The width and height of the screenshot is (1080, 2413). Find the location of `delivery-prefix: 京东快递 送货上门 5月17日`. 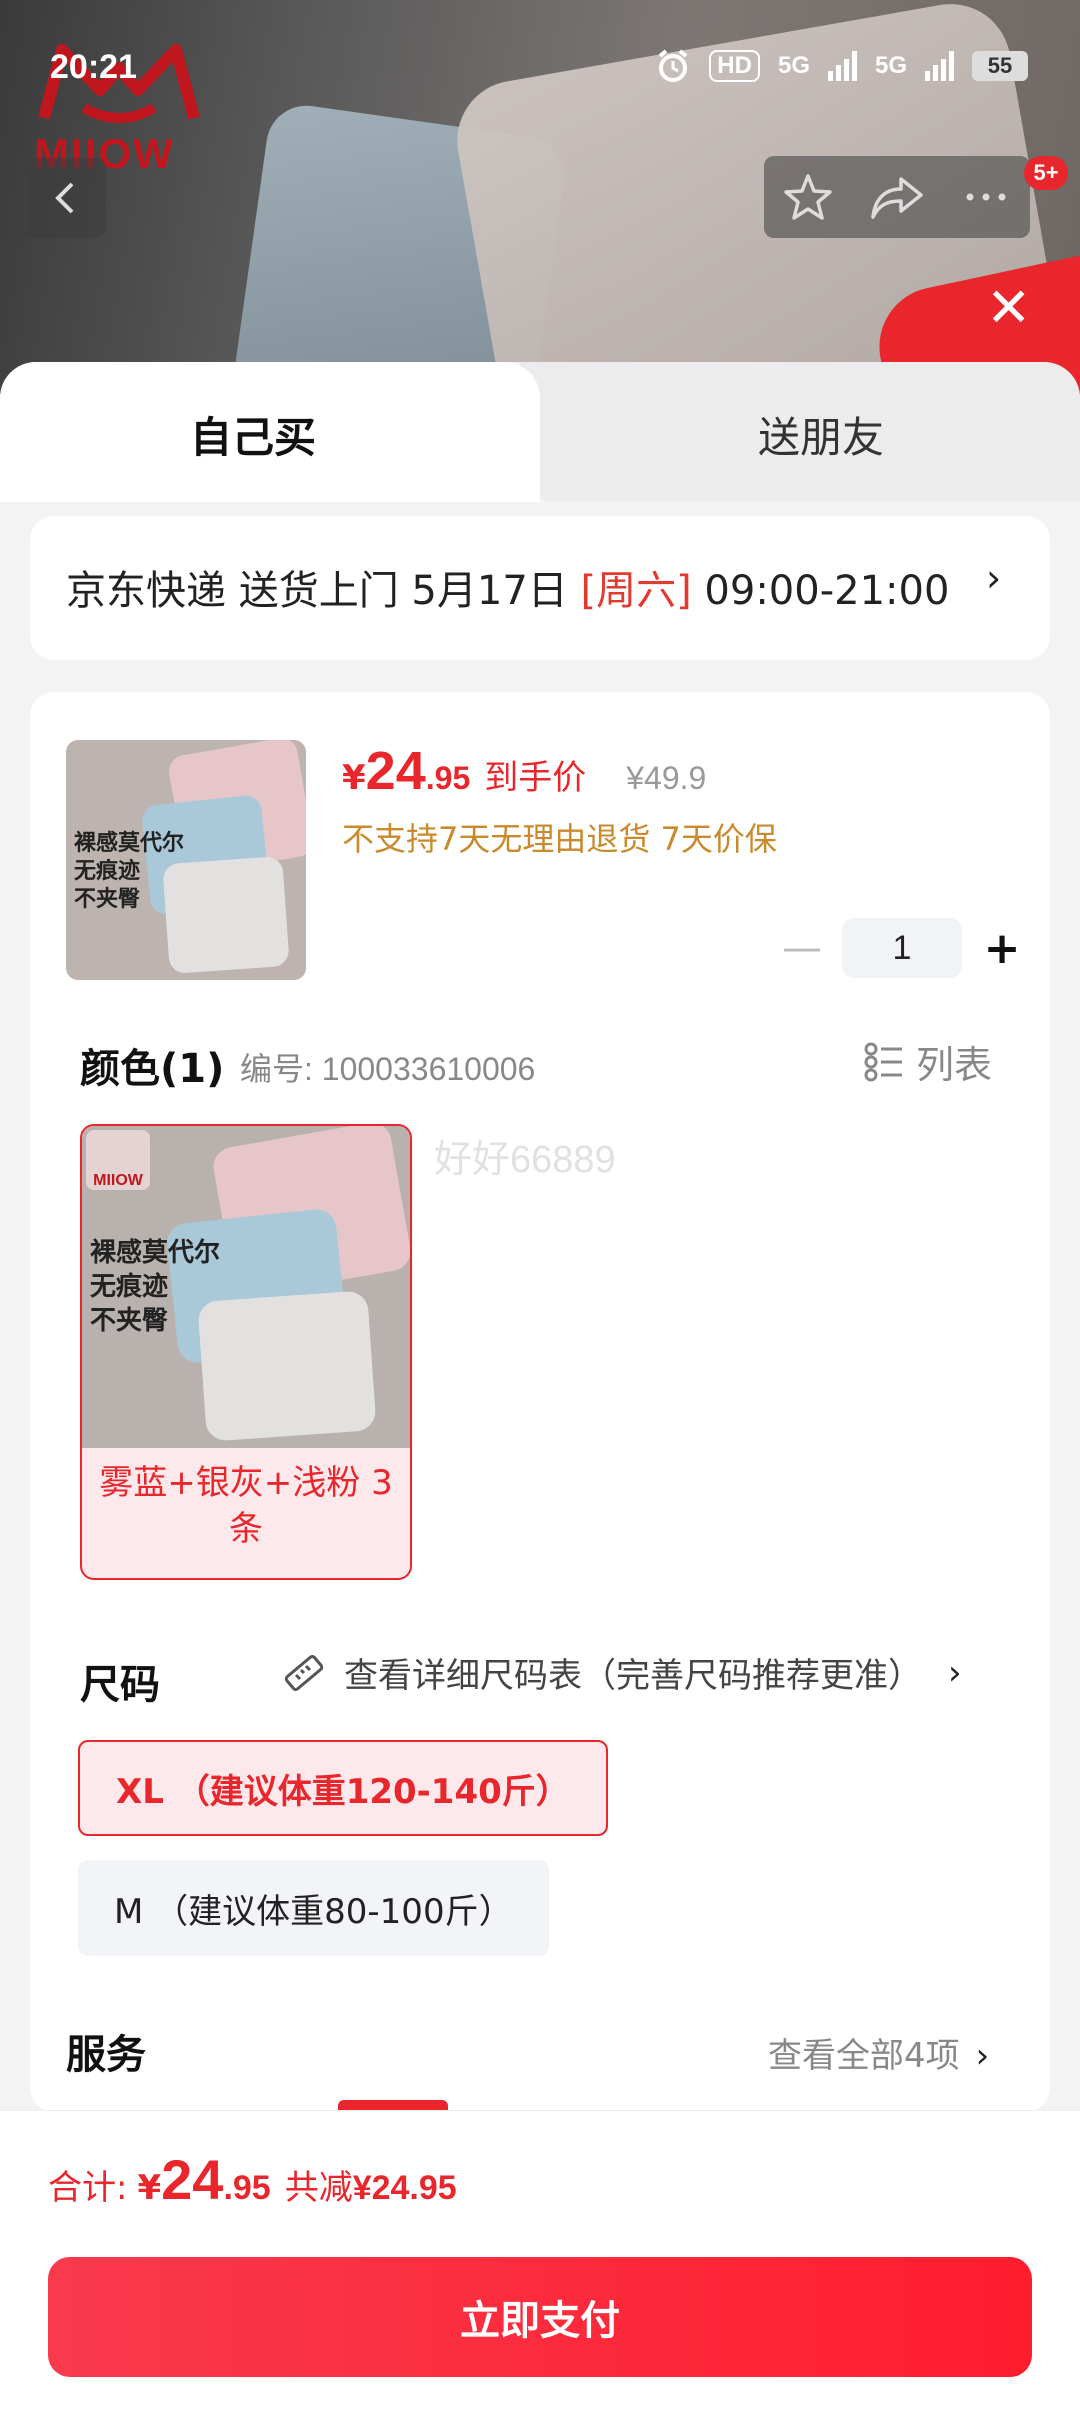

delivery-prefix: 京东快递 送货上门 5月17日 is located at coordinates (323, 591).